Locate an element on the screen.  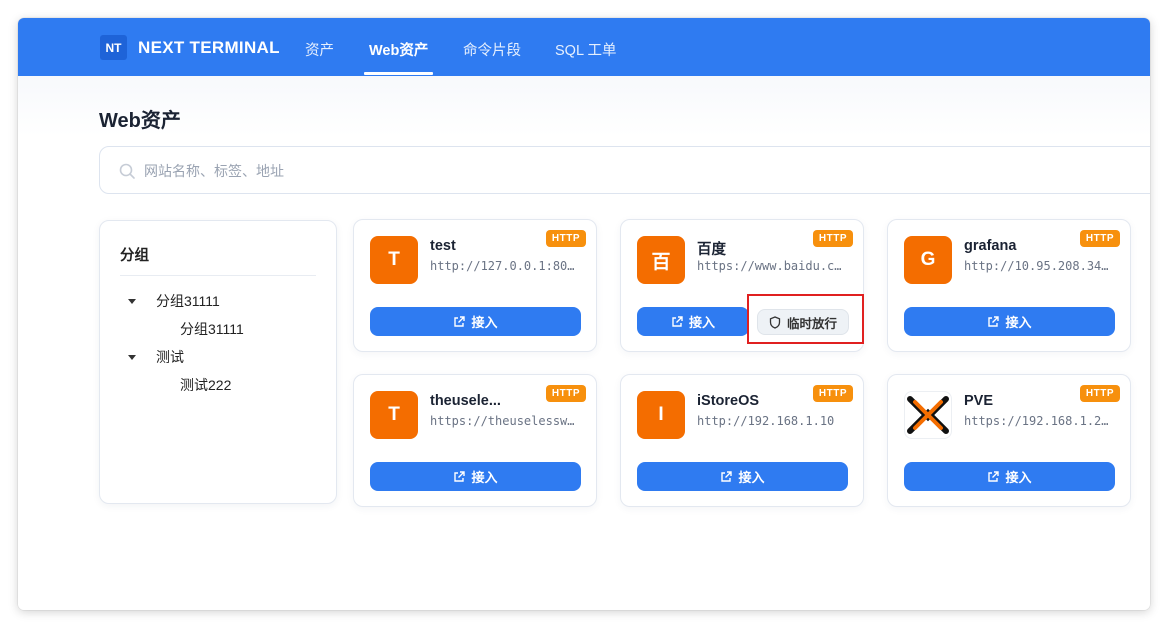
tree-node-group: 分组31111 is located at coordinates (188, 301).